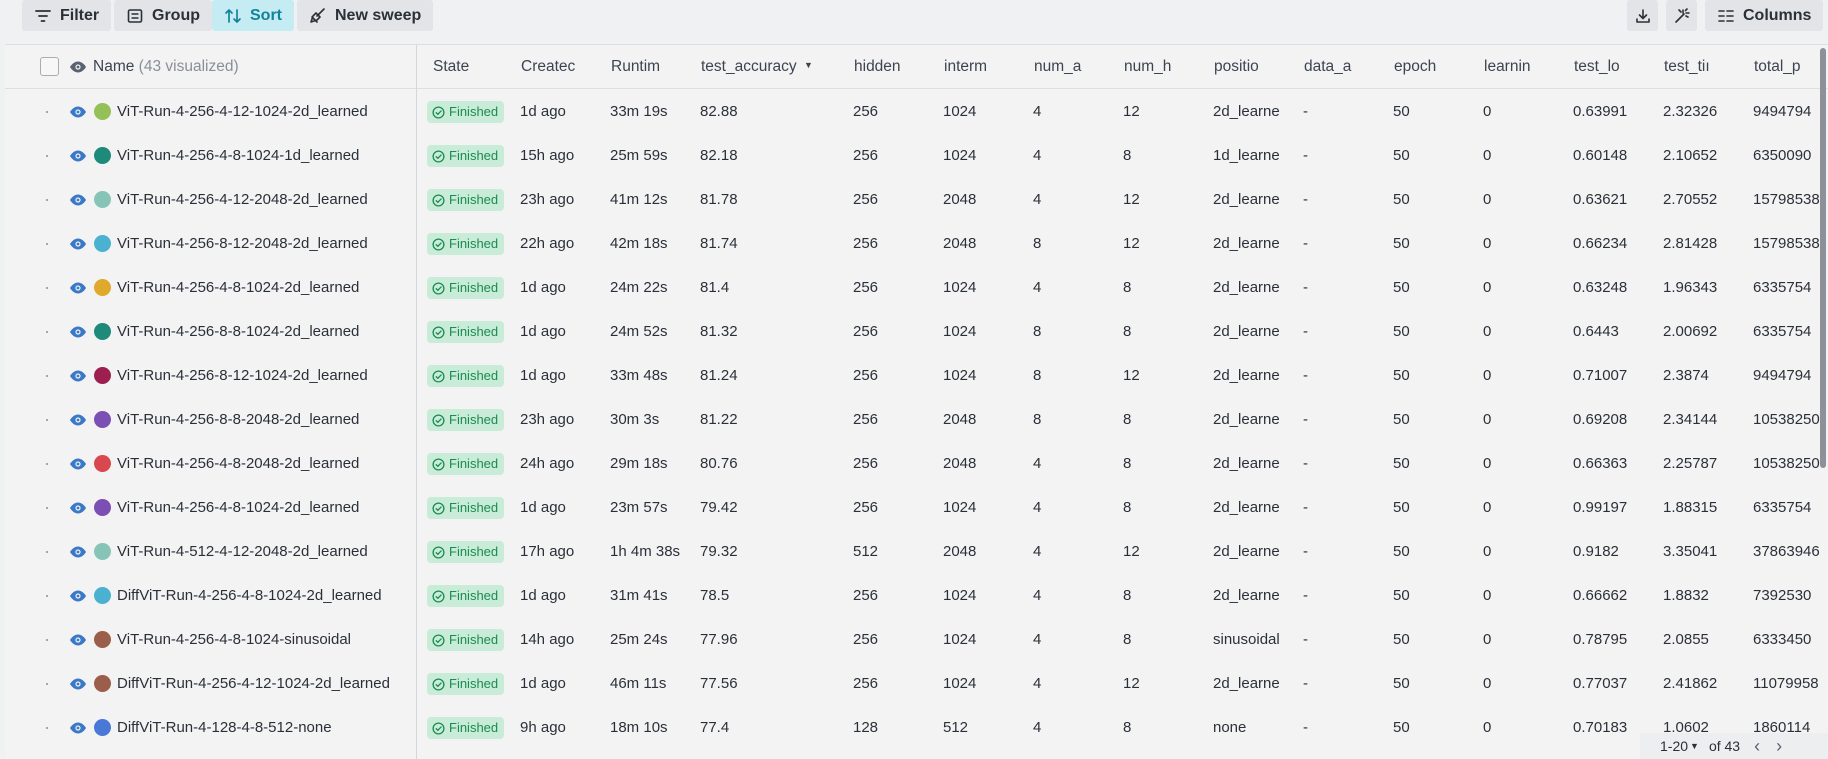 The image size is (1828, 759). What do you see at coordinates (1165, 66) in the screenshot?
I see `column-header-num-h: num_h` at bounding box center [1165, 66].